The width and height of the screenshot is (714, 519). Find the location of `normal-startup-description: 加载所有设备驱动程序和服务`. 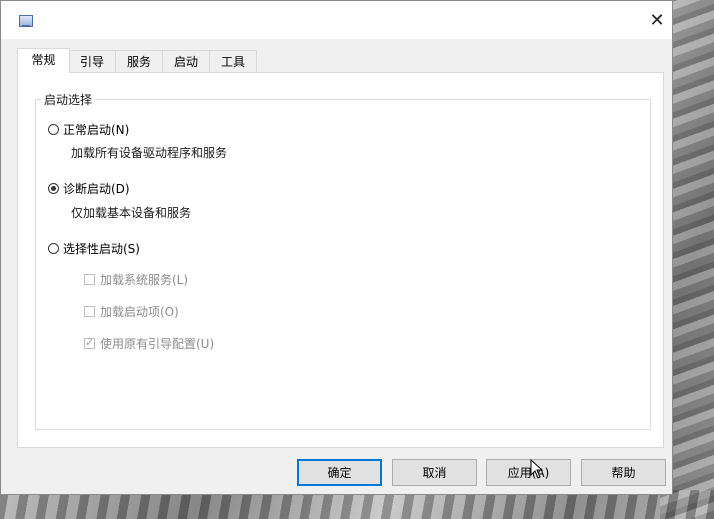

normal-startup-description: 加载所有设备驱动程序和服务 is located at coordinates (149, 153).